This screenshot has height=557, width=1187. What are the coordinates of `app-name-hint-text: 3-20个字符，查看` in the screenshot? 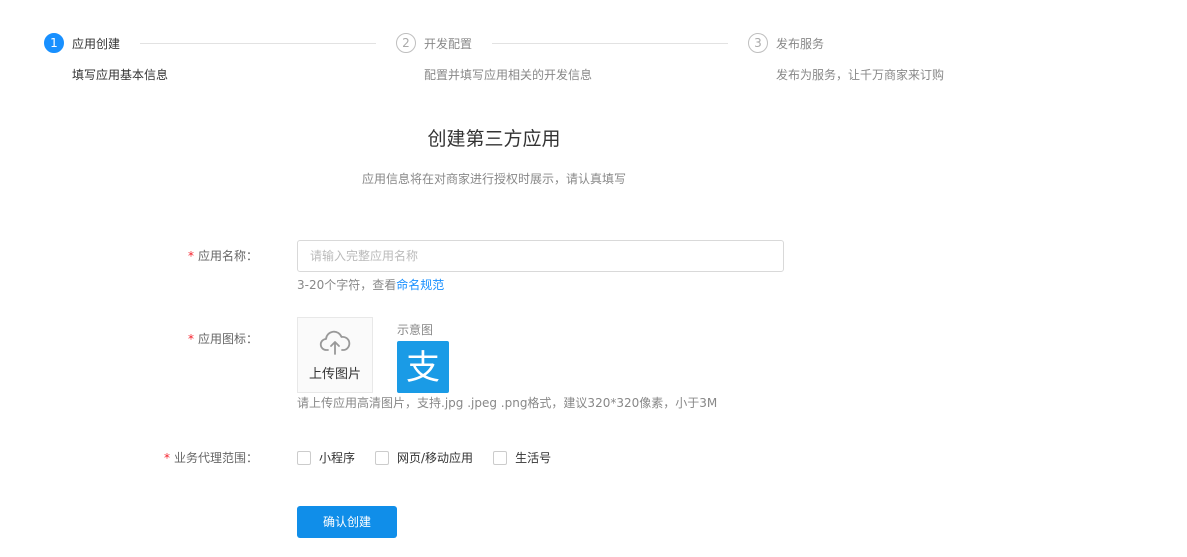 It's located at (347, 285).